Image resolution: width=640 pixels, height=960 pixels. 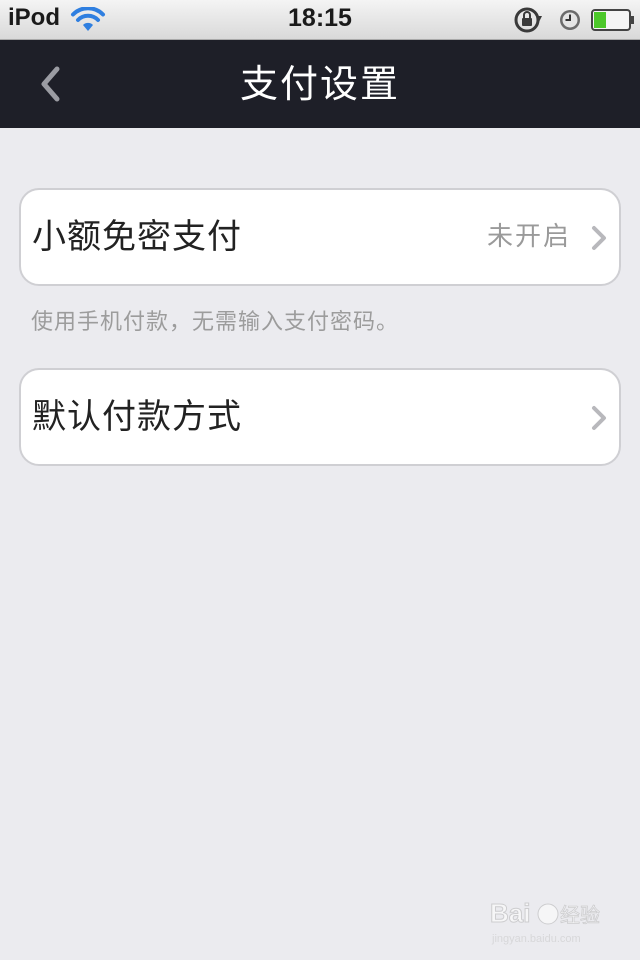 I want to click on small-amount-payment-status: 未开启, so click(x=528, y=237).